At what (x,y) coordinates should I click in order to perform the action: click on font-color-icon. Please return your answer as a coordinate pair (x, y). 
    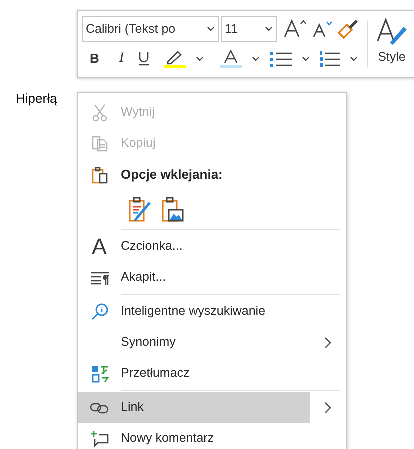
    Looking at the image, I should click on (231, 59).